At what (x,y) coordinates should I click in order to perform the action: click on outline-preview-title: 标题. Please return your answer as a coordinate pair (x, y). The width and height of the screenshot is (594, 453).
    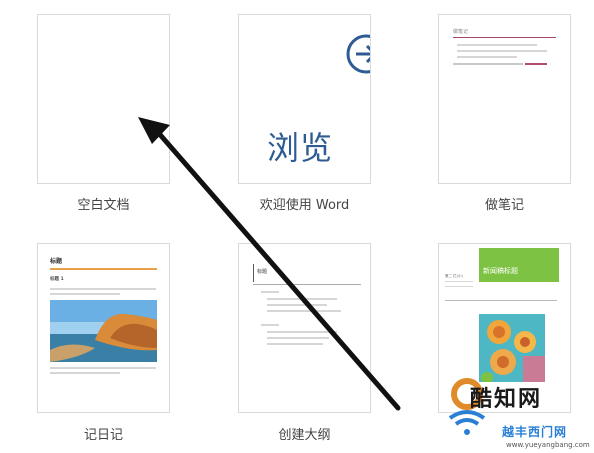
    Looking at the image, I should click on (262, 272).